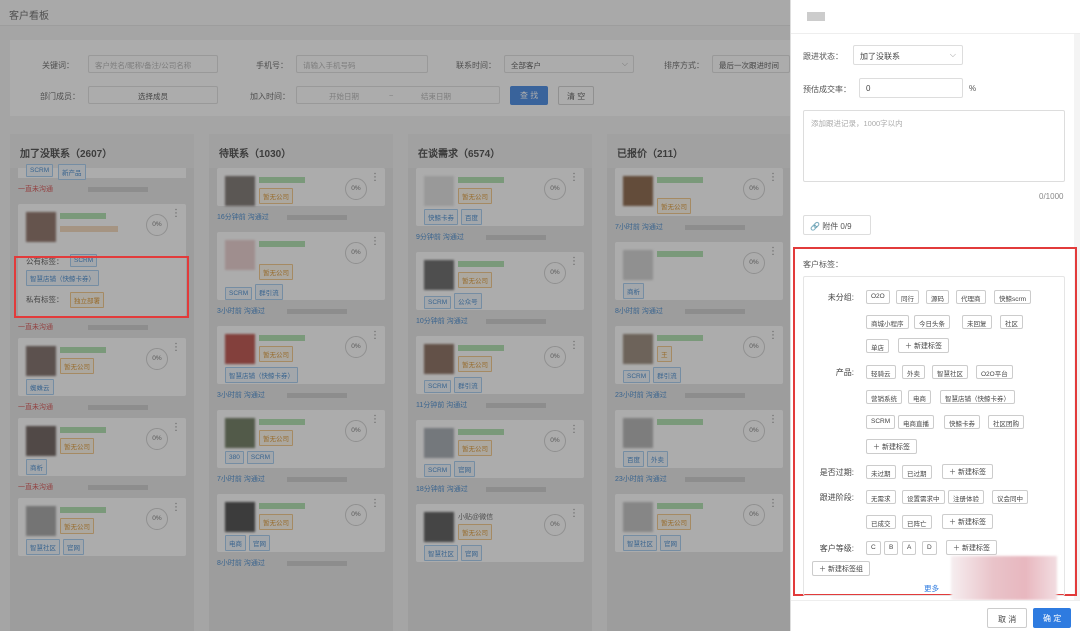 This screenshot has width=1080, height=631. I want to click on percent-unit: %, so click(973, 88).